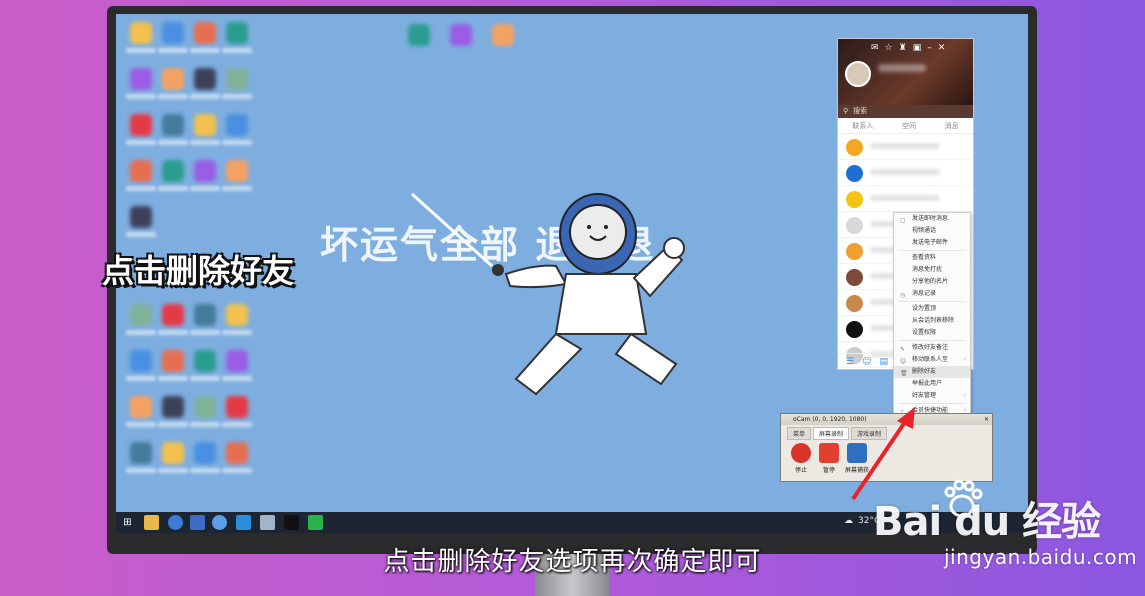 The width and height of the screenshot is (1145, 596). I want to click on ocam-tab-menu: 菜单, so click(799, 433).